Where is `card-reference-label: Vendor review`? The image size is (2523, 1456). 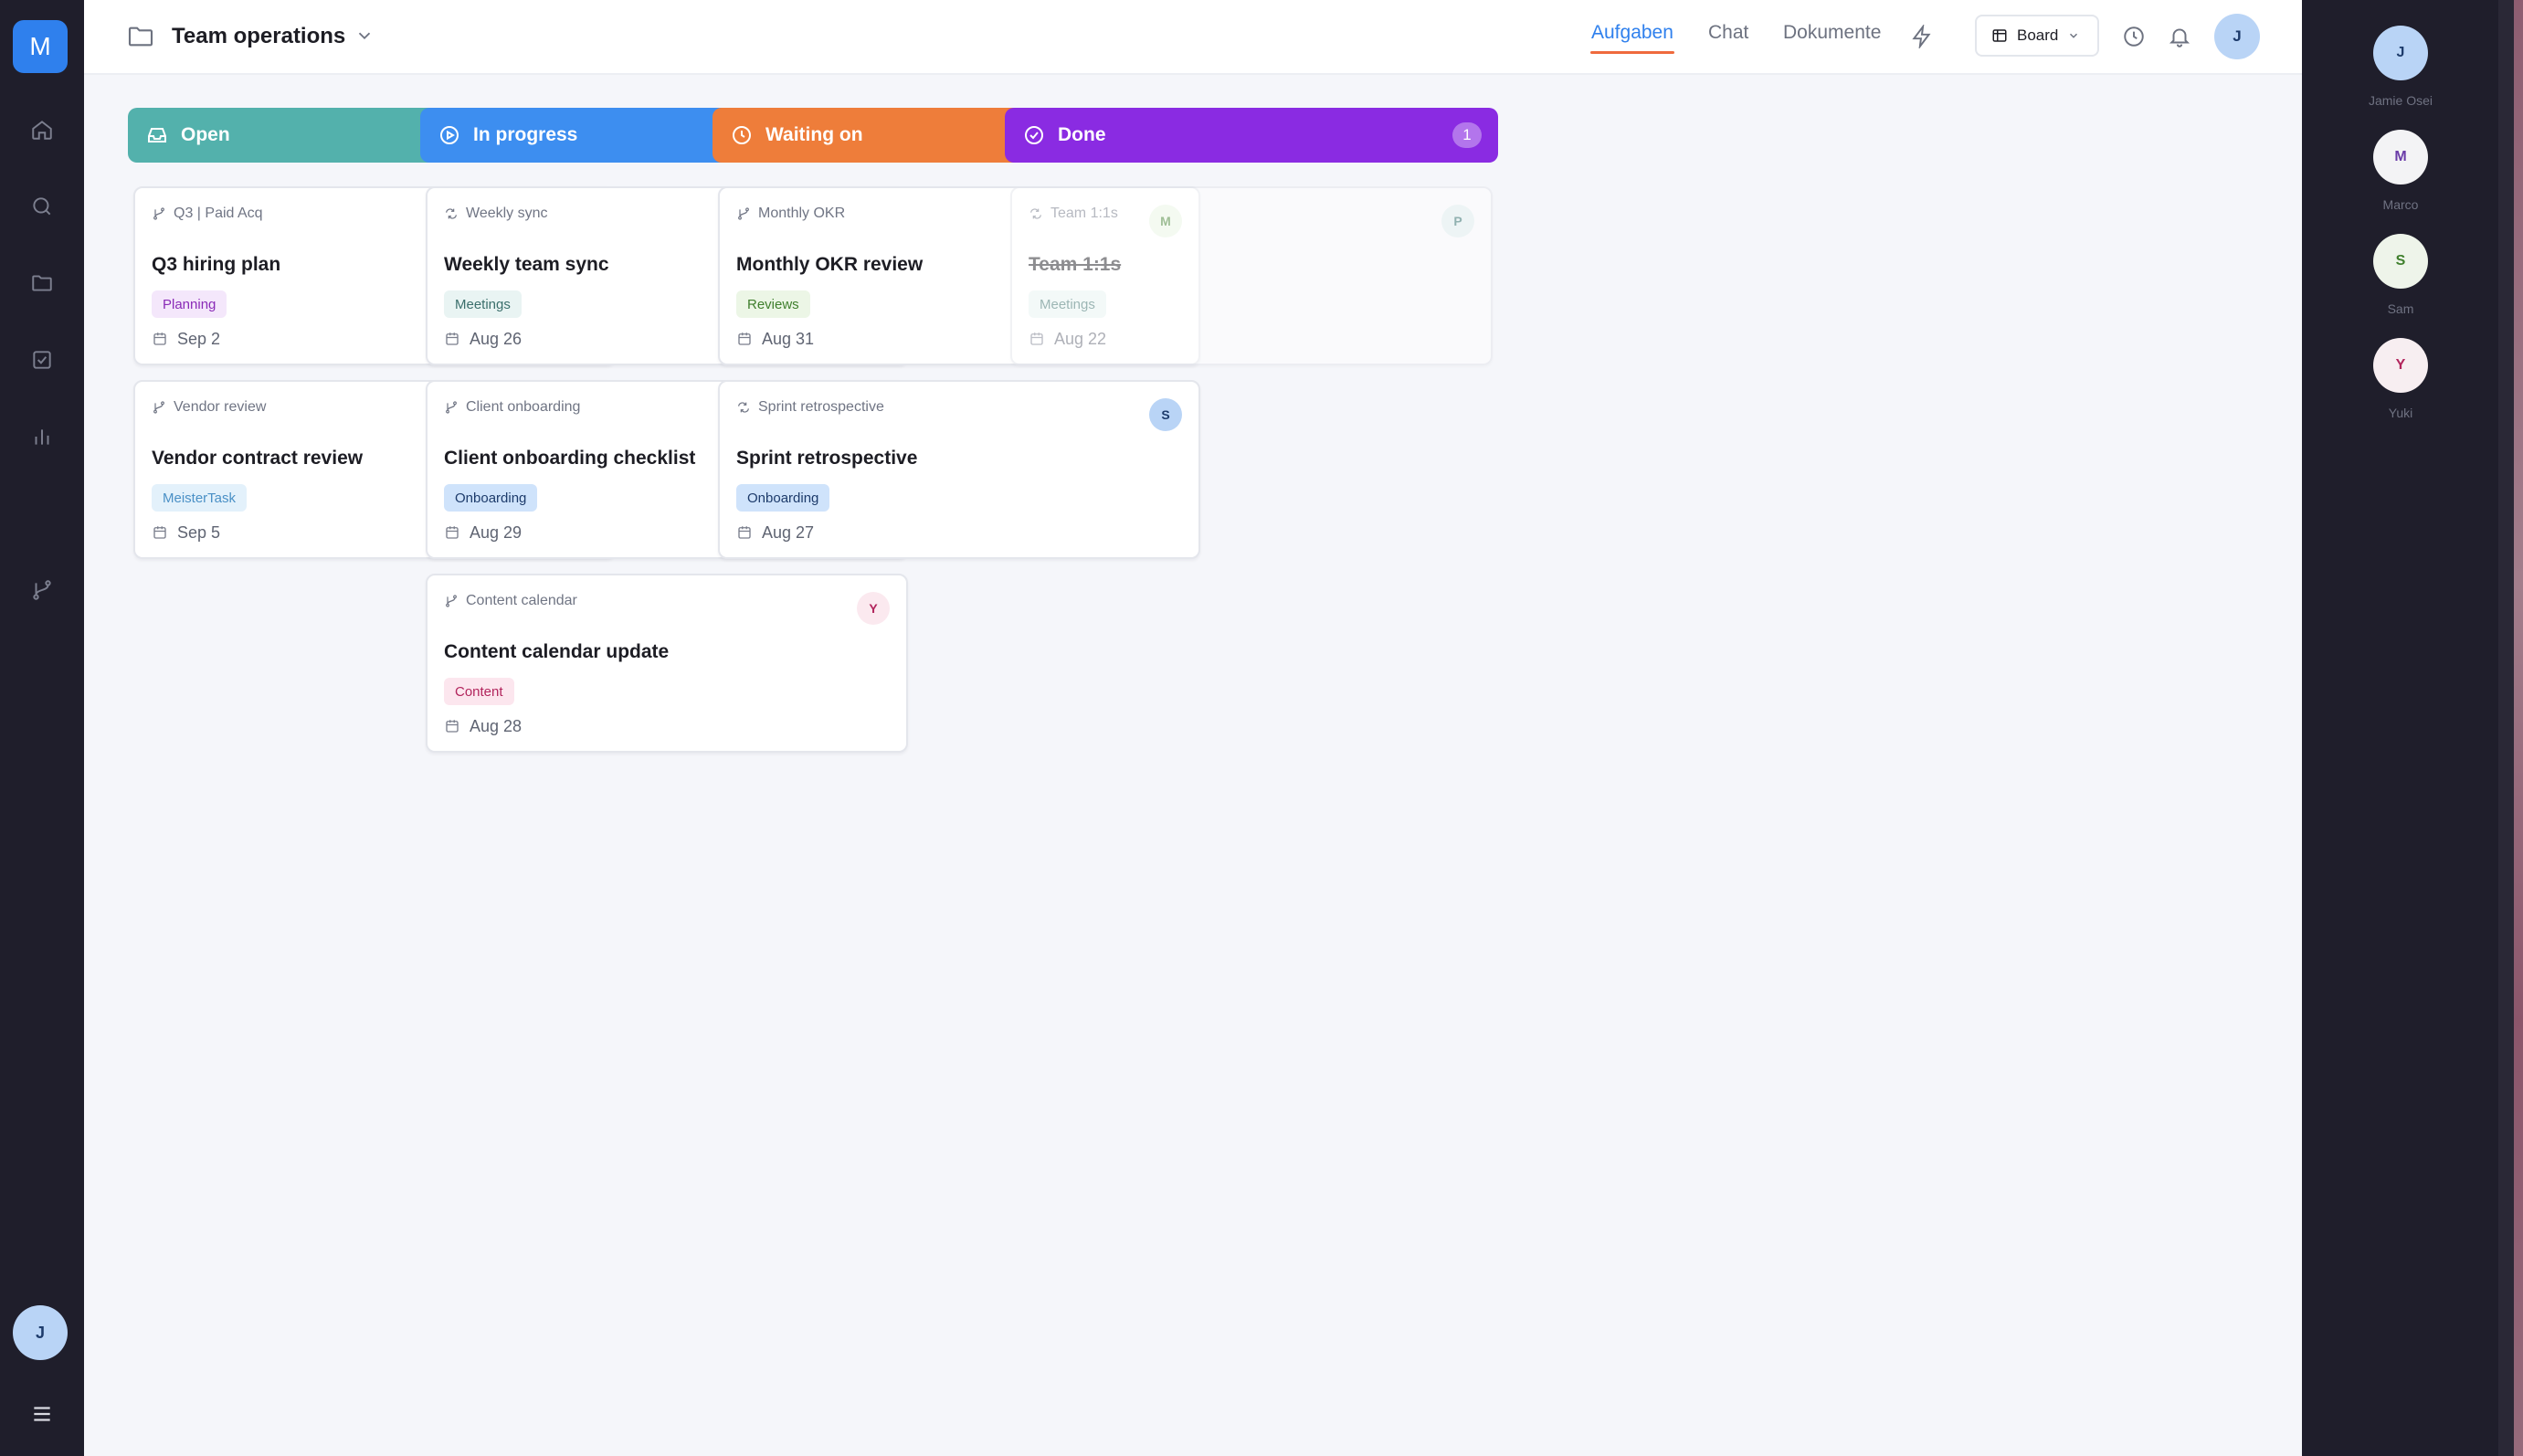
card-reference-label: Vendor review is located at coordinates (220, 407).